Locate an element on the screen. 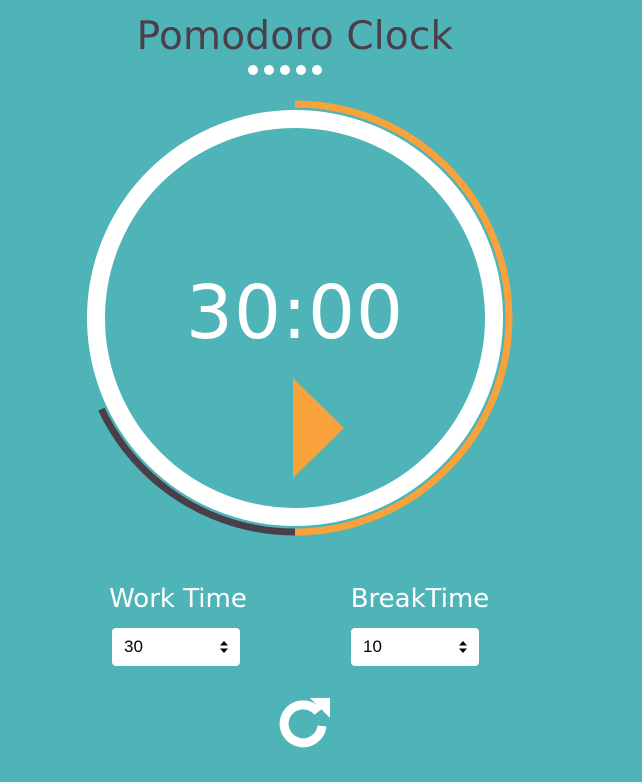 The width and height of the screenshot is (642, 782). session-dots is located at coordinates (285, 70).